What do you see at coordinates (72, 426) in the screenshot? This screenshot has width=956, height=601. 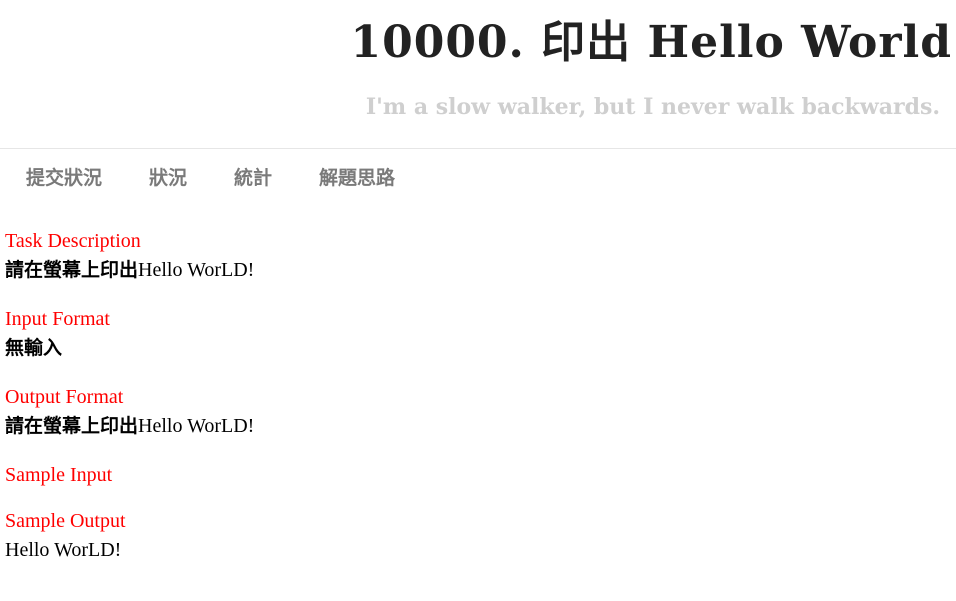 I see `output-format-text-cjk: 請在螢幕上印出` at bounding box center [72, 426].